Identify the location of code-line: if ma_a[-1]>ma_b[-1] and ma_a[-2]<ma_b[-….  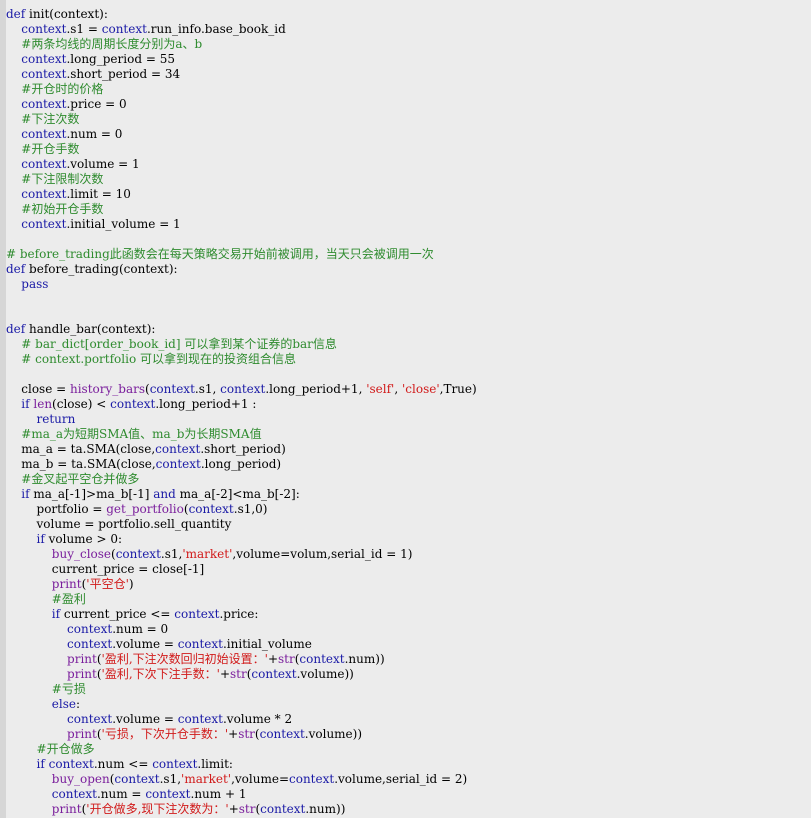
(408, 494).